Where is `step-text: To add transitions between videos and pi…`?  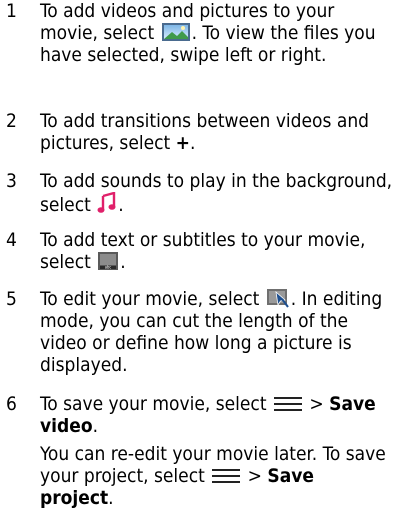
step-text: To add transitions between videos and pi… is located at coordinates (205, 132).